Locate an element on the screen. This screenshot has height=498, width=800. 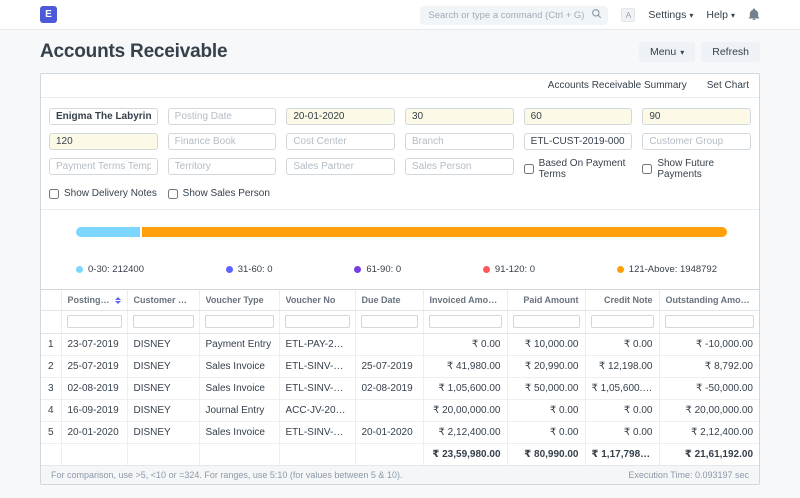
filter-input-territory is located at coordinates (222, 166).